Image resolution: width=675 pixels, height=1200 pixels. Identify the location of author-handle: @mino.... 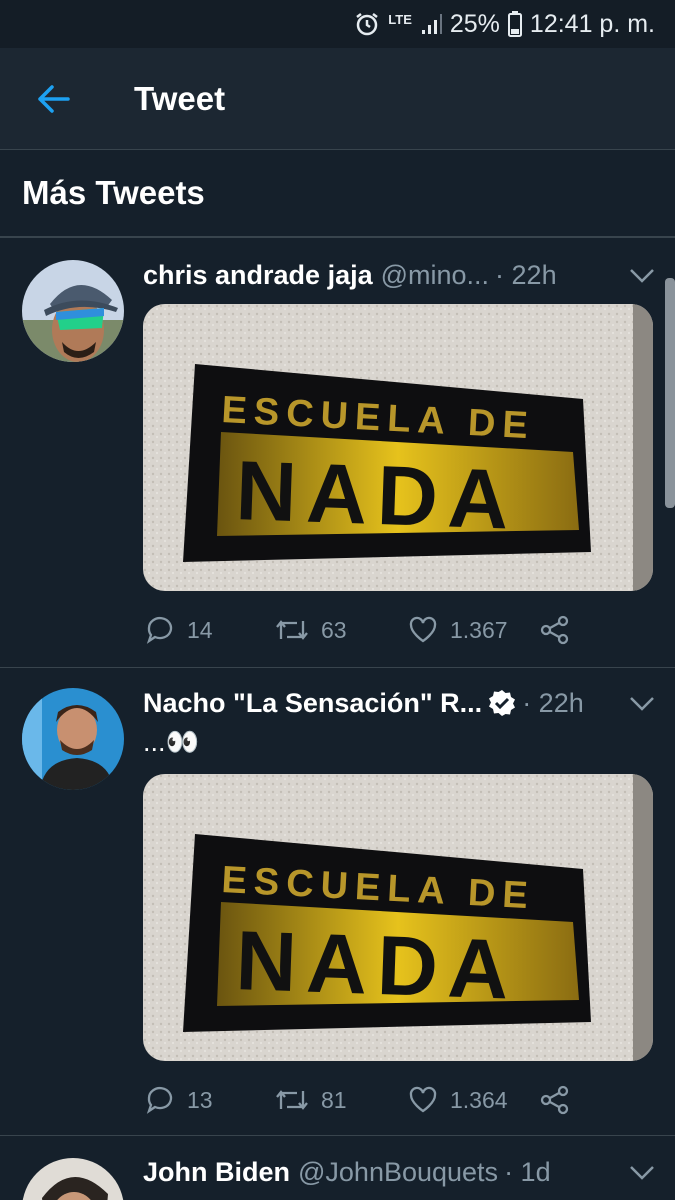
(435, 275).